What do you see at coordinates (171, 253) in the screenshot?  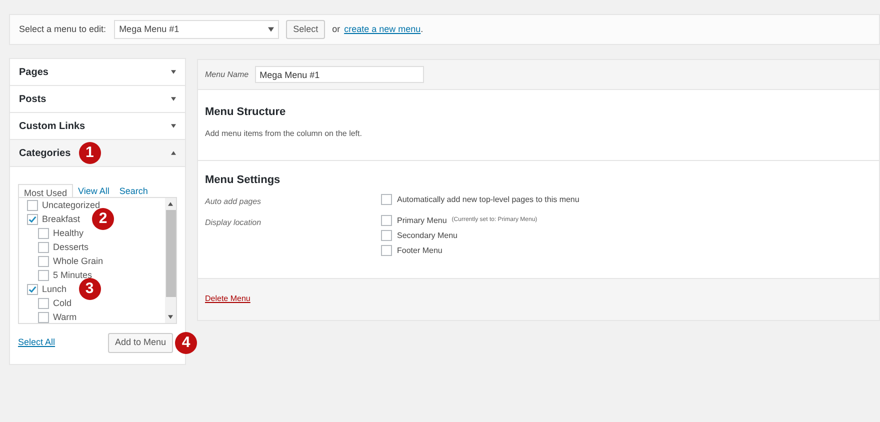 I see `scroll-thumb` at bounding box center [171, 253].